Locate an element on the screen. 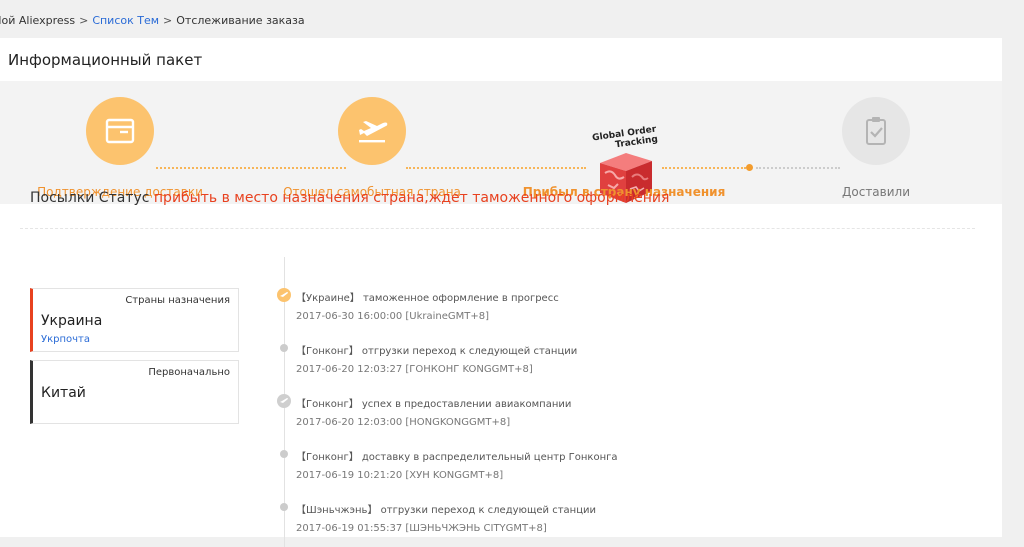 The height and width of the screenshot is (547, 1024). airplane-icon is located at coordinates (284, 401).